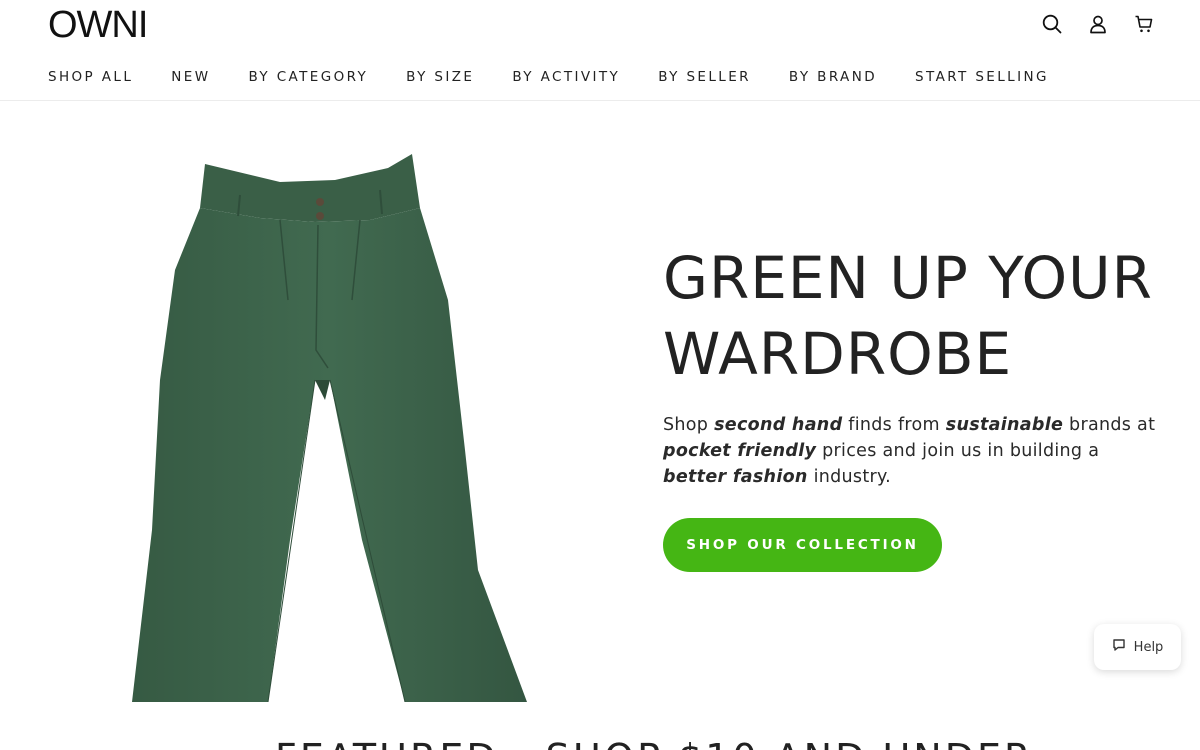  I want to click on hero-title-line-2: WARDROBE, so click(838, 354).